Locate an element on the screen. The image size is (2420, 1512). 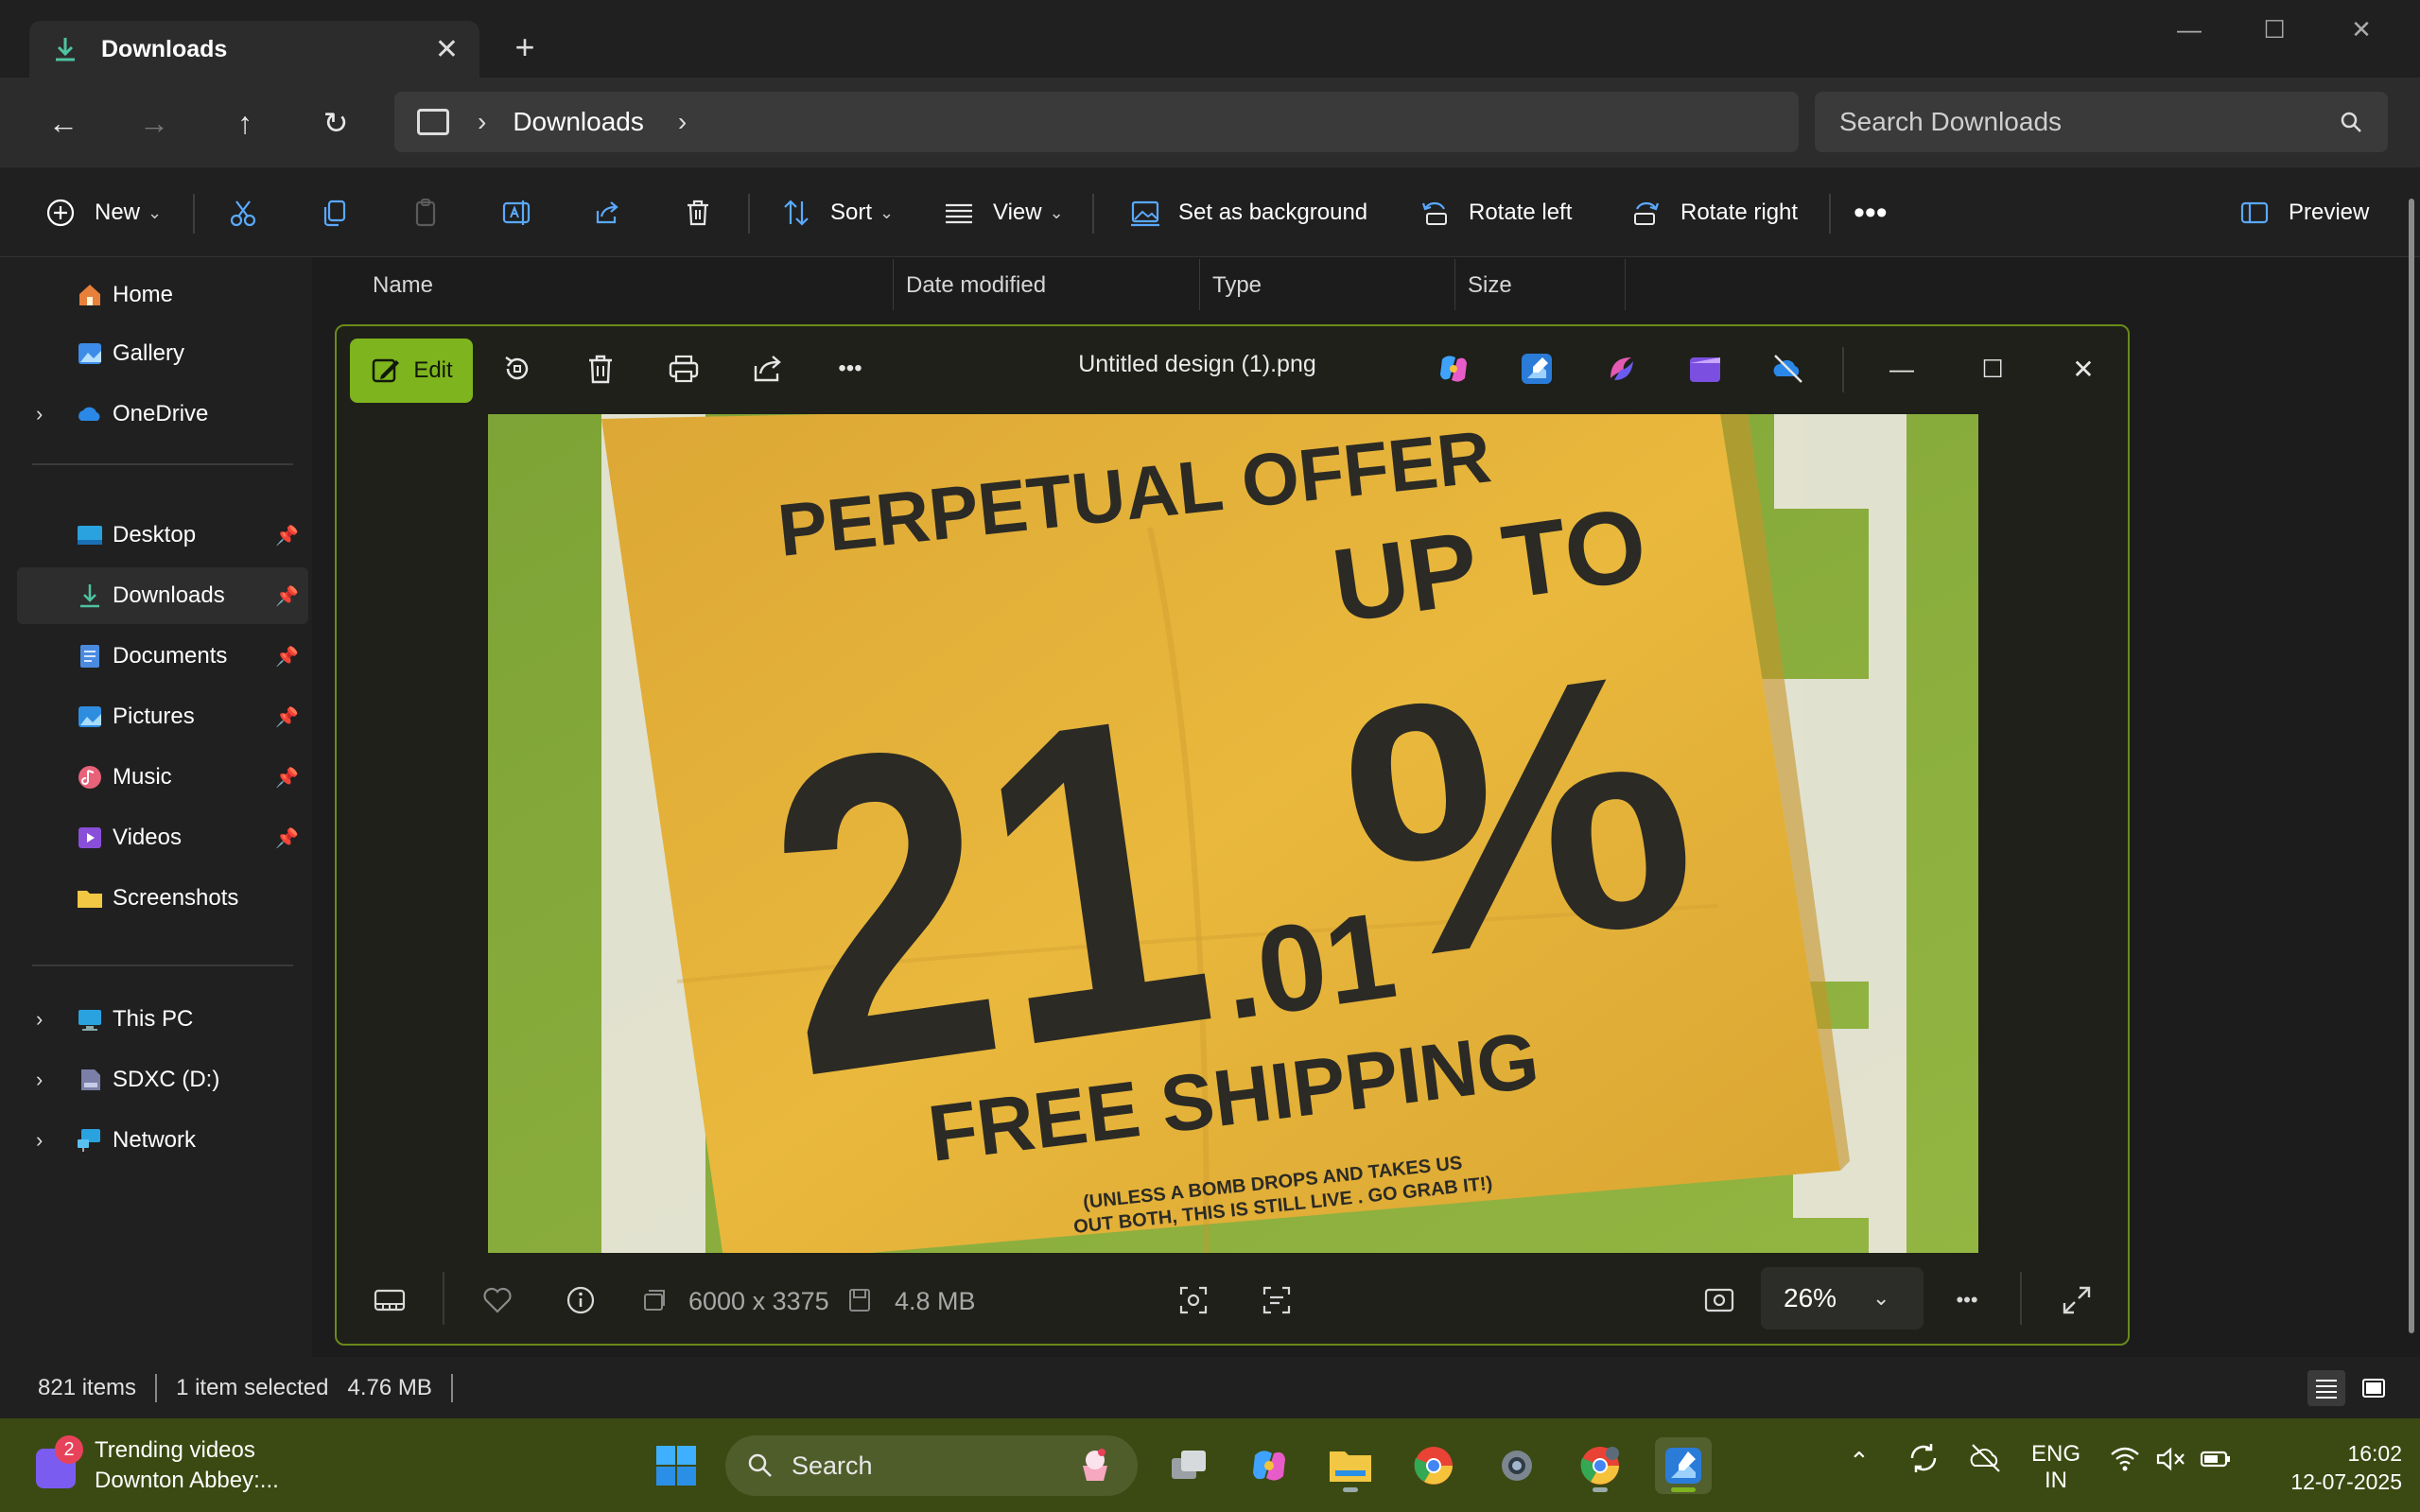
share-image-button is located at coordinates (767, 369).